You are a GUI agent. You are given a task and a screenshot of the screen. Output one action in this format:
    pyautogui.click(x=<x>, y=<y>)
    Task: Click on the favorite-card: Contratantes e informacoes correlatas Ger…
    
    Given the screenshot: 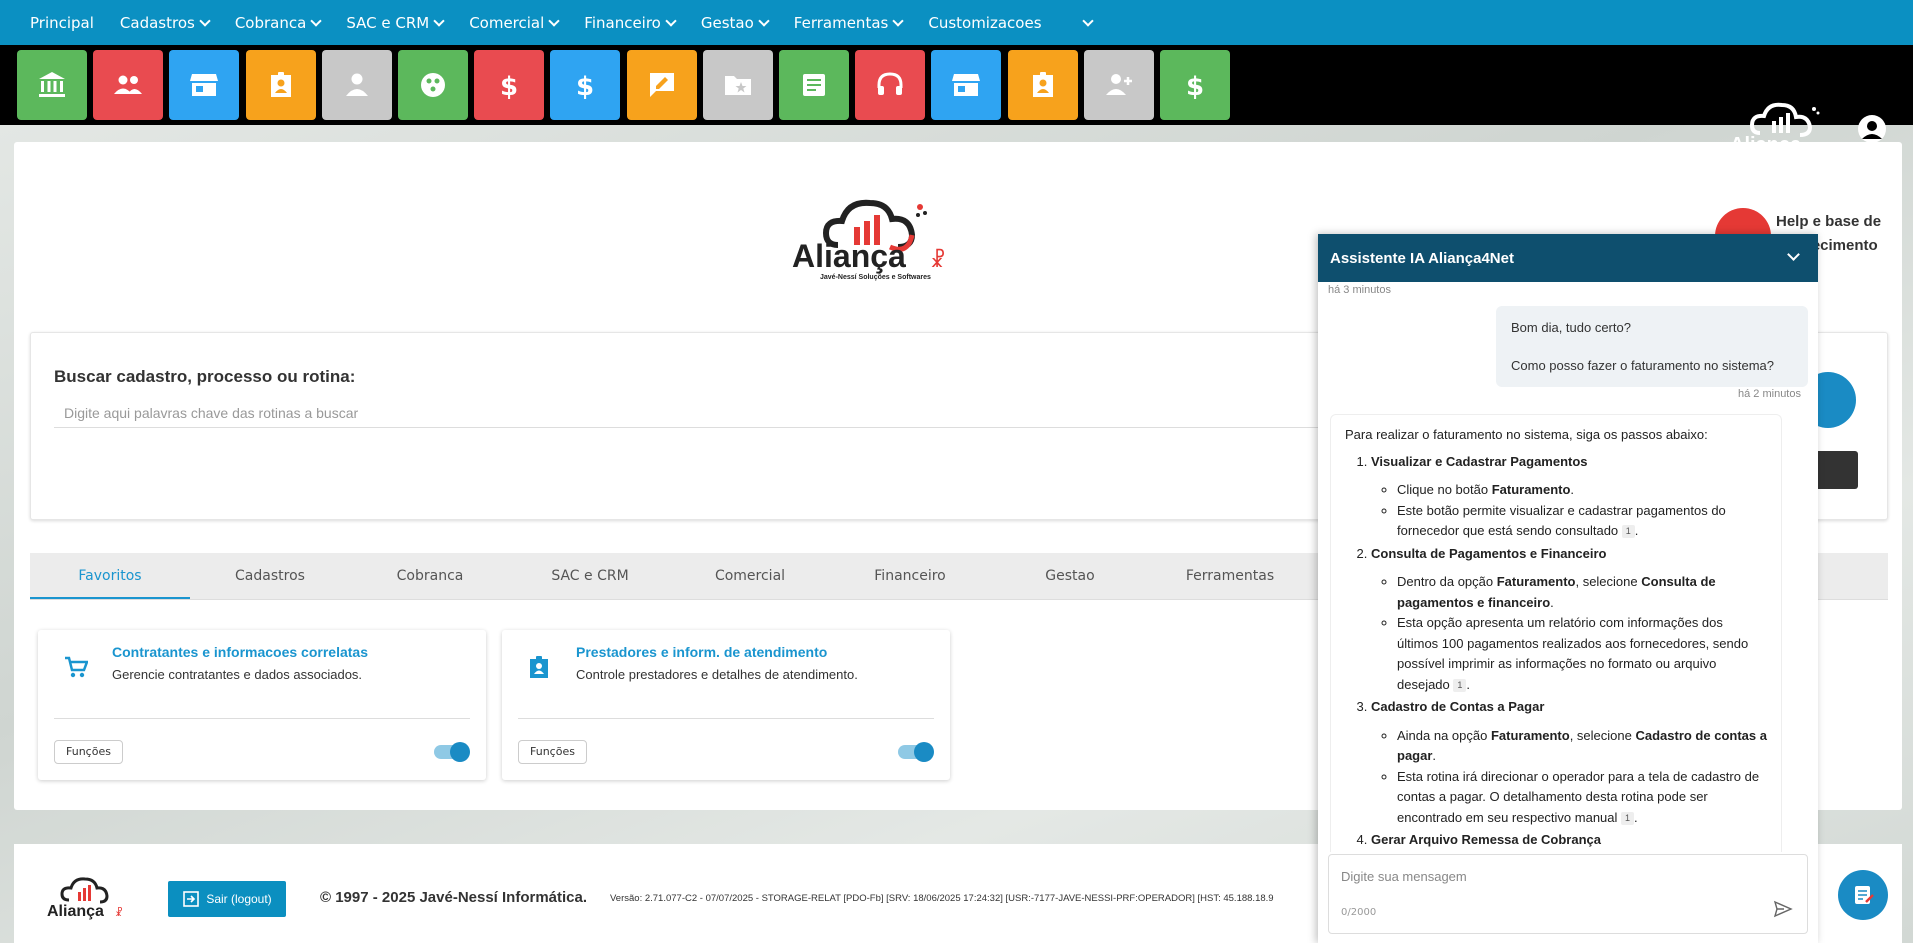 What is the action you would take?
    pyautogui.click(x=262, y=705)
    